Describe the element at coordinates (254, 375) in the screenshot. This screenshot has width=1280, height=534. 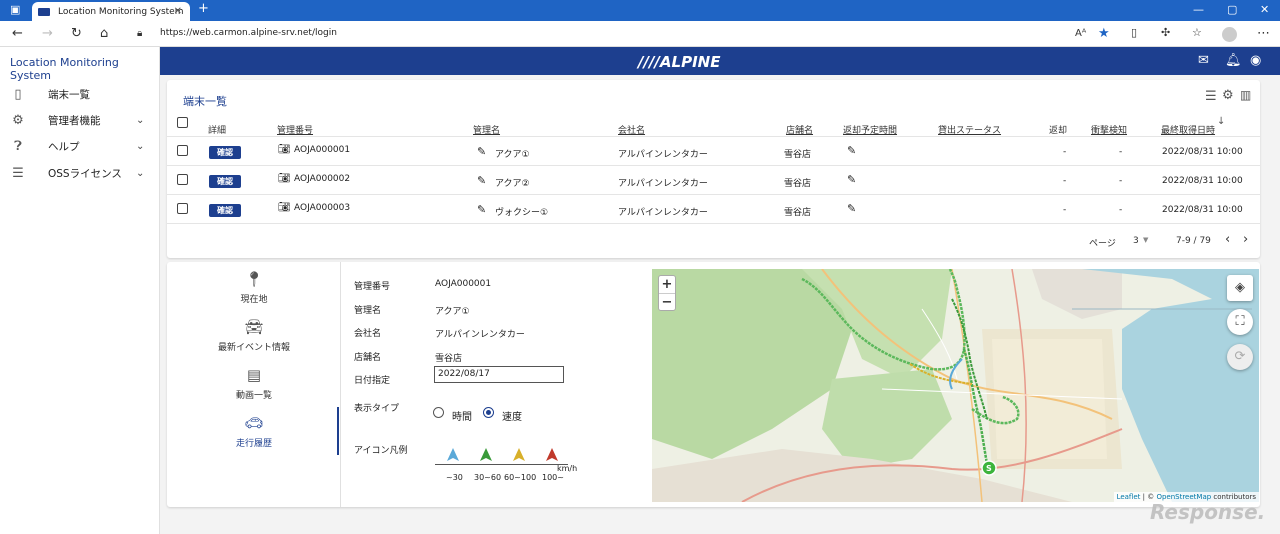
I see `video-list-icon: ▤` at that location.